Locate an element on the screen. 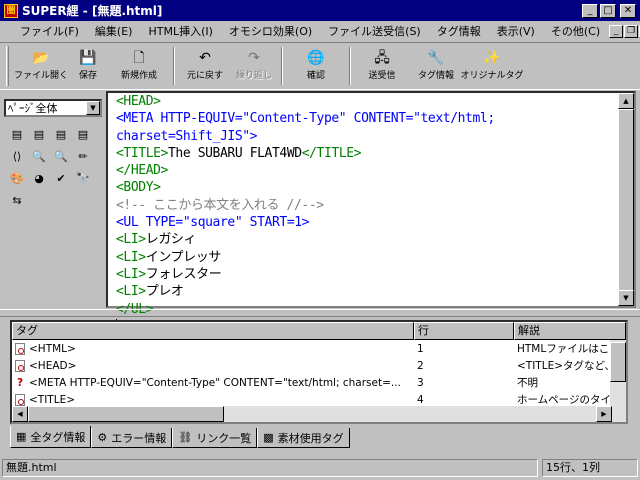 The height and width of the screenshot is (480, 640). tab-1: ⚙ エラー情報 is located at coordinates (132, 438).